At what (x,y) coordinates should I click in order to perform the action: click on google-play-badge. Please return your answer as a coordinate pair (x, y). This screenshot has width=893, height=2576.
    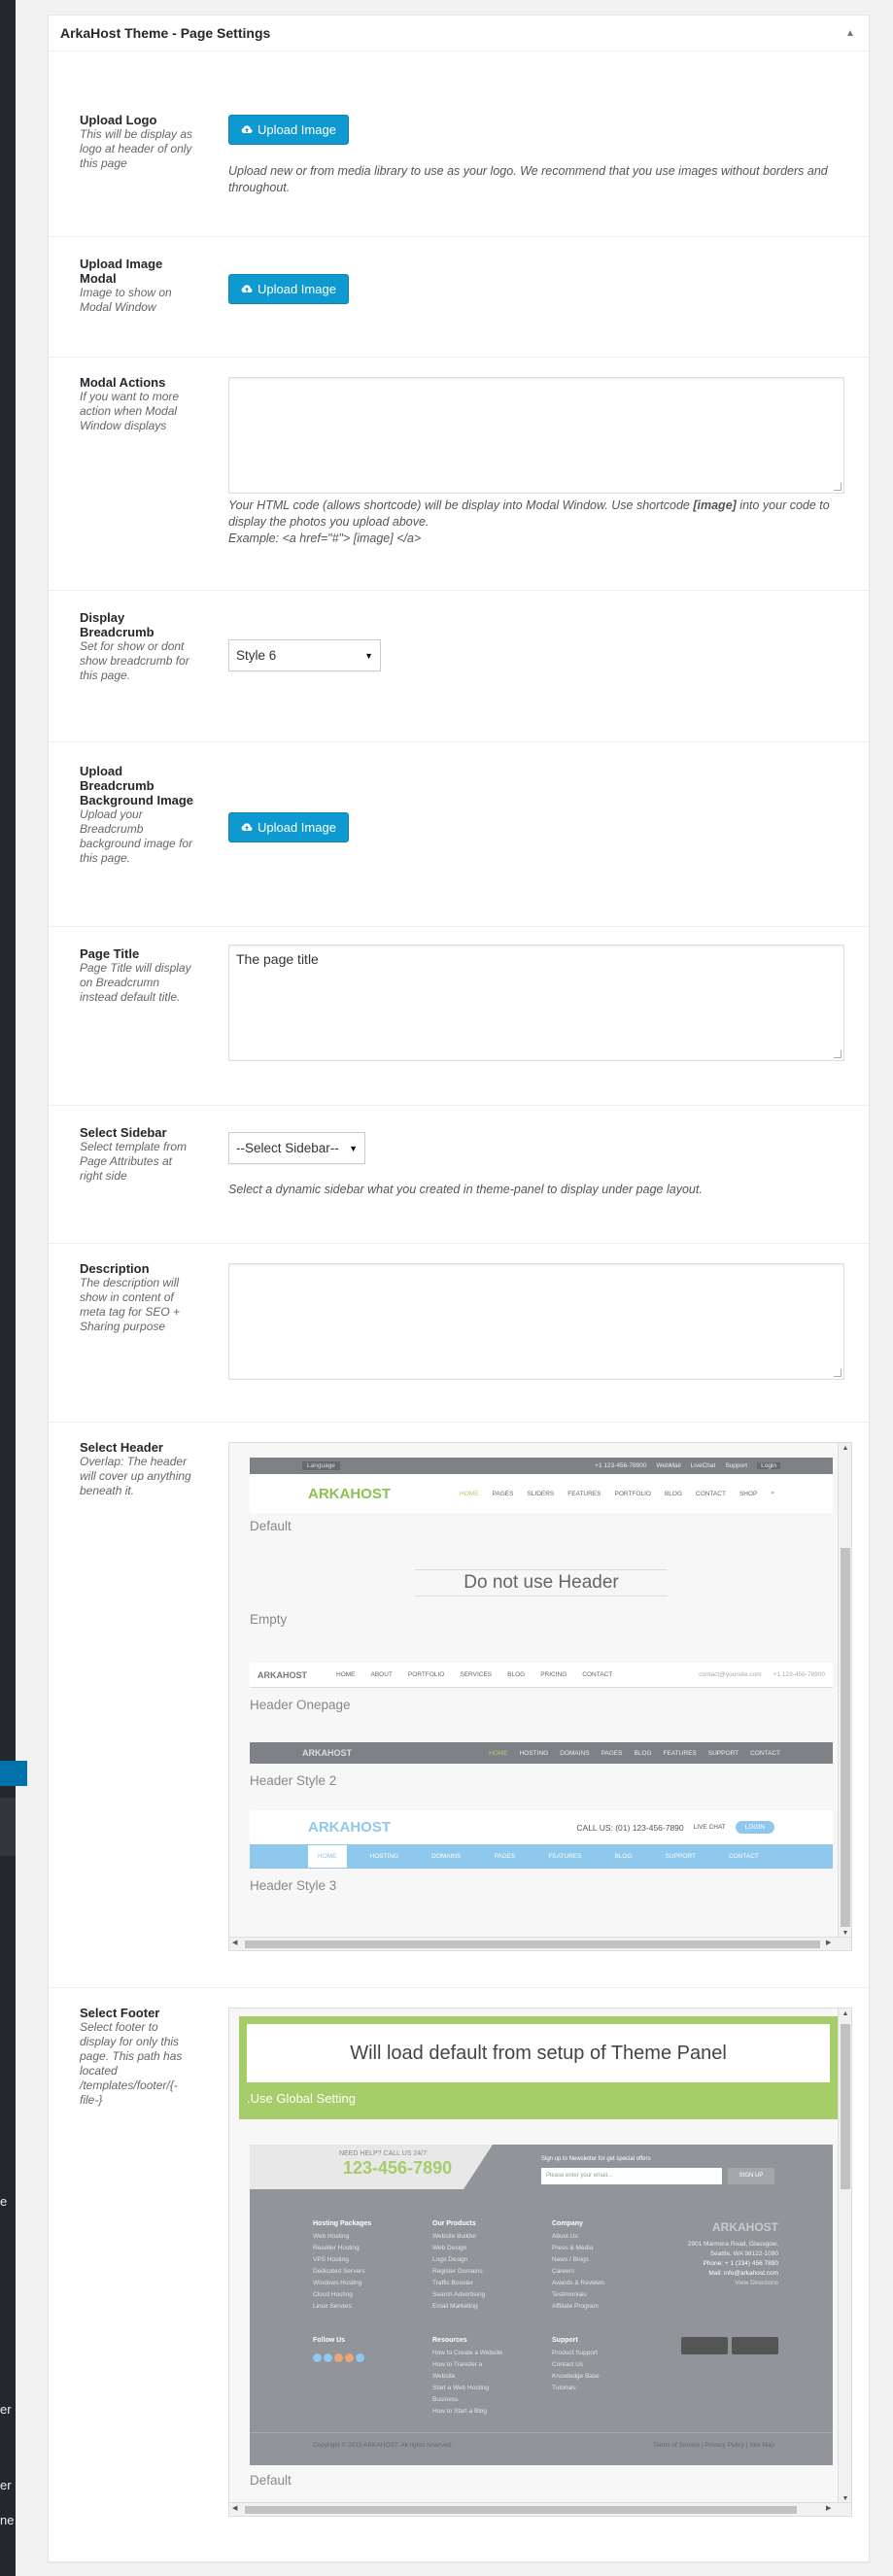
    Looking at the image, I should click on (755, 2345).